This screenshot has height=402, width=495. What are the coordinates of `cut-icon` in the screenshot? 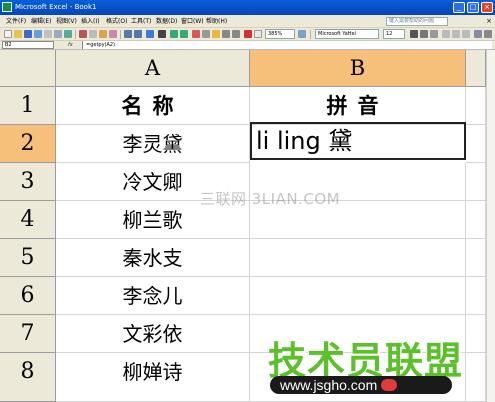 It's located at (83, 34).